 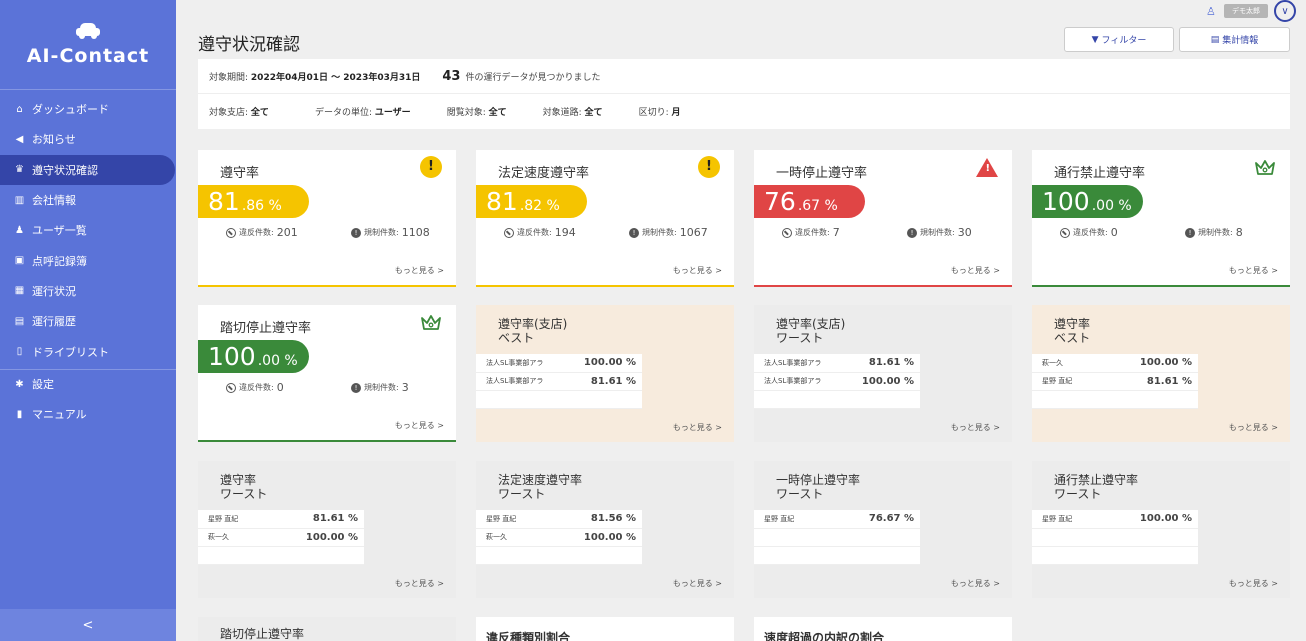 What do you see at coordinates (1078, 494) in the screenshot?
I see `ranking-title-line2: ワースト` at bounding box center [1078, 494].